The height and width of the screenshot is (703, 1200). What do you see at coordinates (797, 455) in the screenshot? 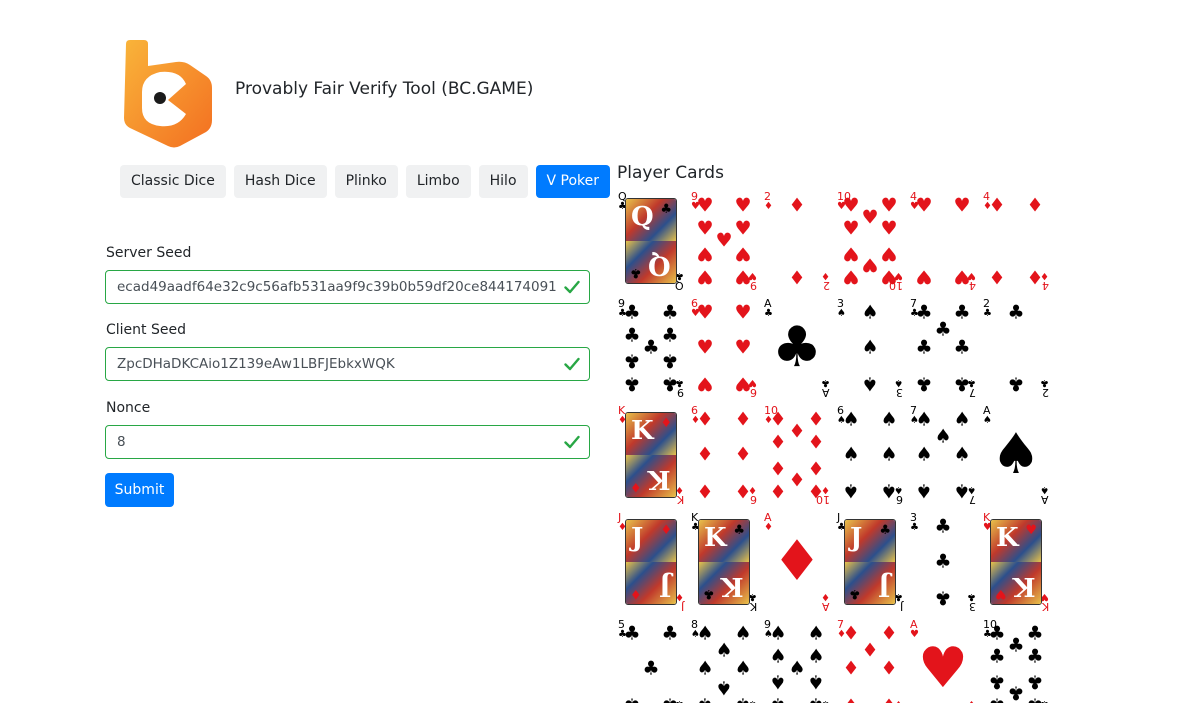
I see `playing-card-10-diamonds: 10 10 ♦ ♦ ♦ ♦ ♦ ♦ ♦ ♦ ♦ ♦ ♦ ♦` at bounding box center [797, 455].